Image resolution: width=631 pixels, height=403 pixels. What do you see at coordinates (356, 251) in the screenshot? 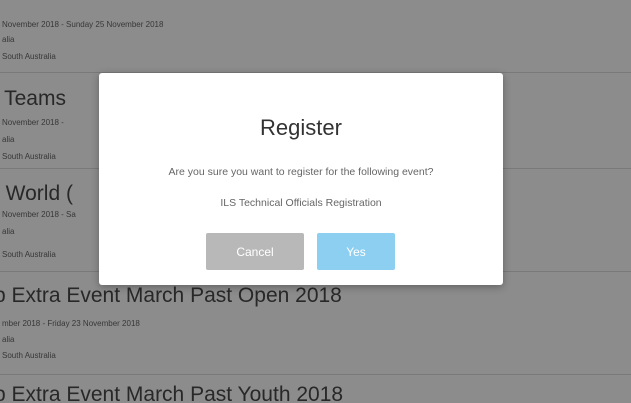
I see `yes-button: Yes` at bounding box center [356, 251].